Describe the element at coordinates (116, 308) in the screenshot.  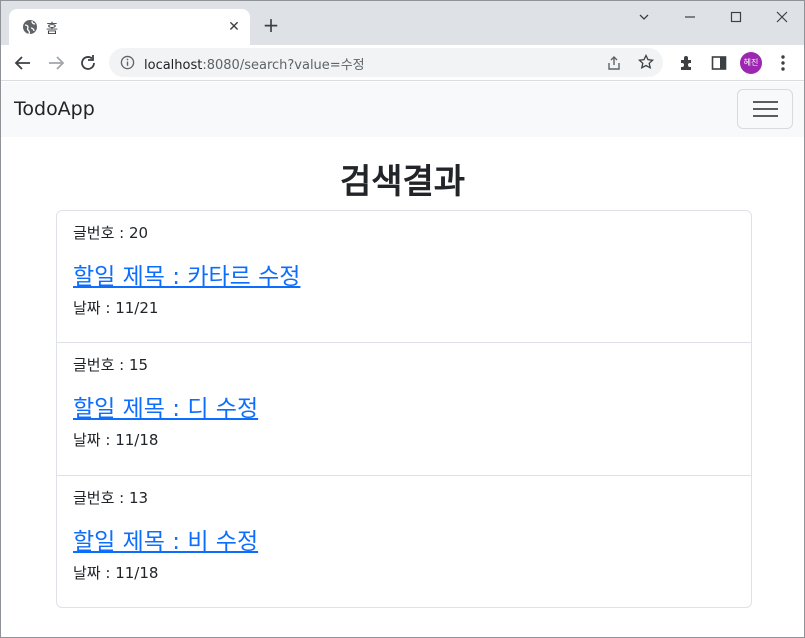
I see `item-date: 날짜 : 11/21` at that location.